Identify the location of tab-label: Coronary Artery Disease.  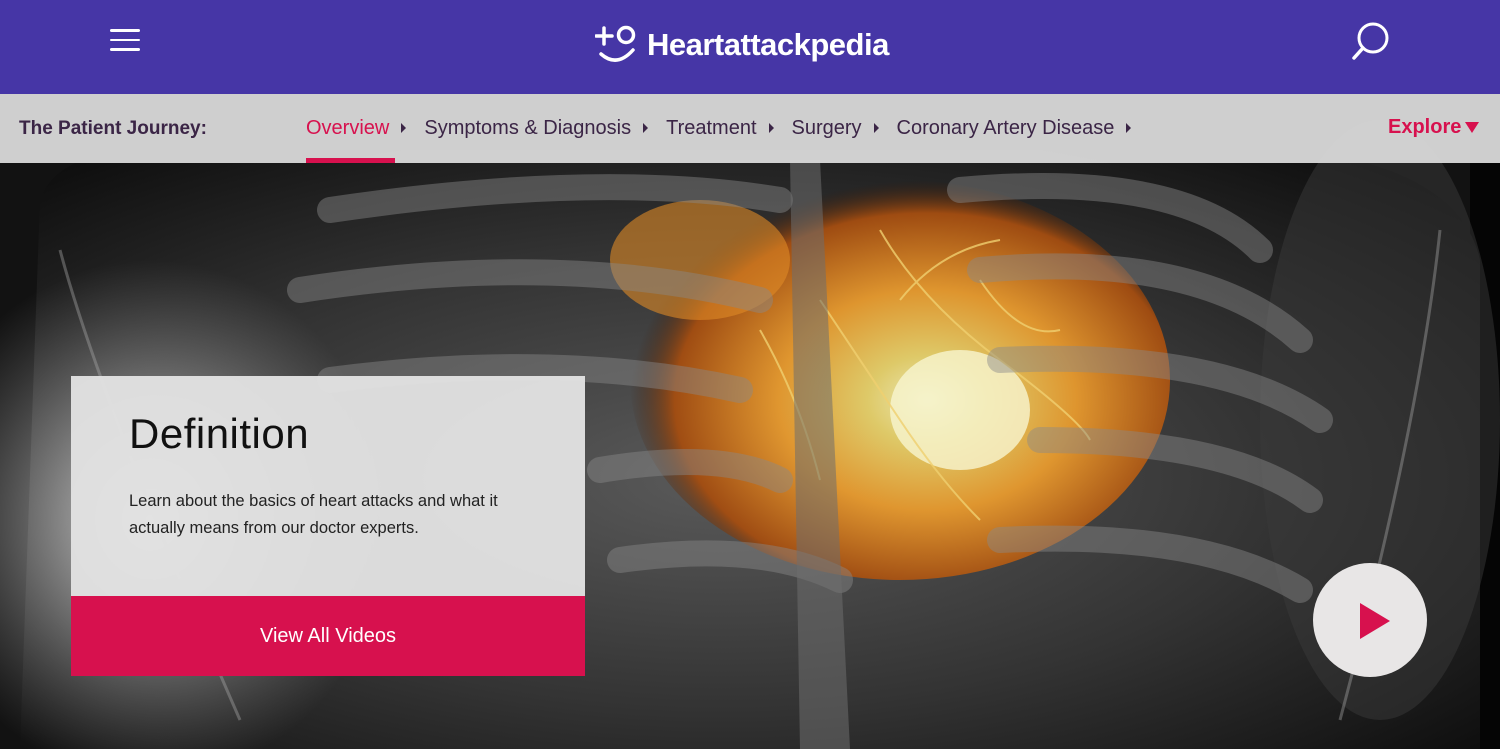
(1005, 128).